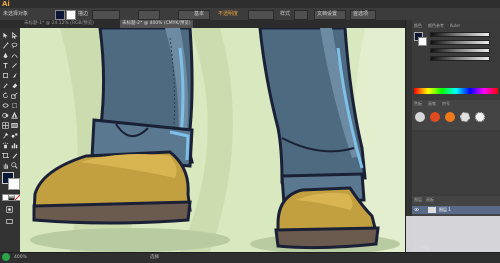 The width and height of the screenshot is (500, 263). Describe the element at coordinates (455, 25) in the screenshot. I see `tab-kuler: Kuler` at that location.